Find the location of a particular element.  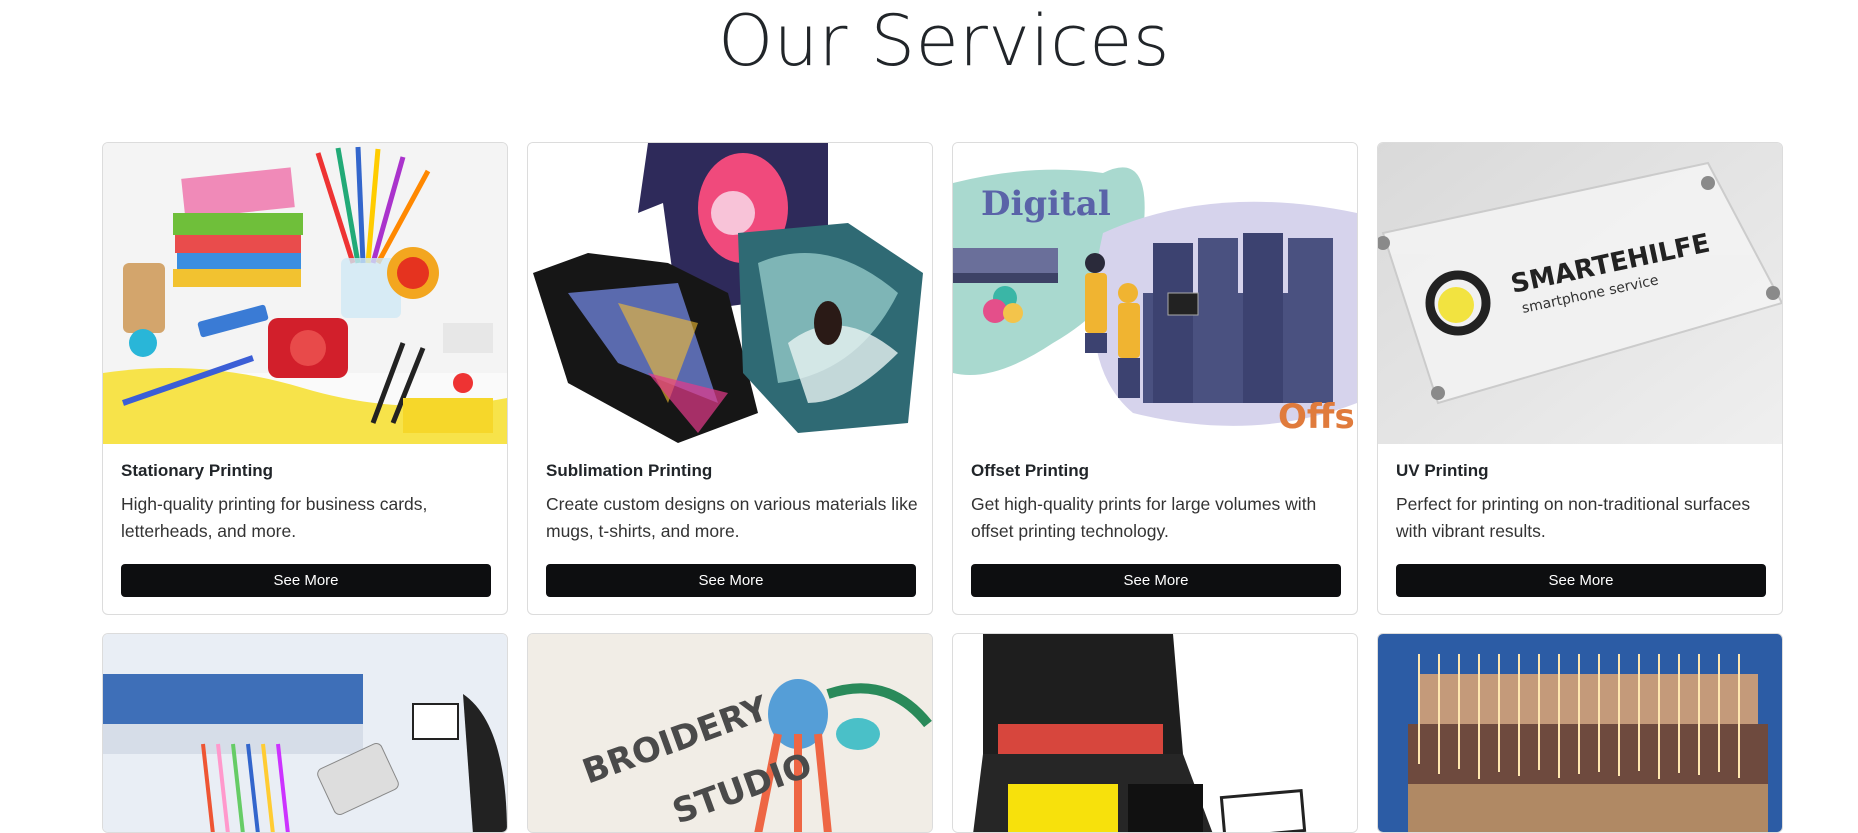

service-card-embroidery: BROIDERY STUDIO is located at coordinates (730, 733).